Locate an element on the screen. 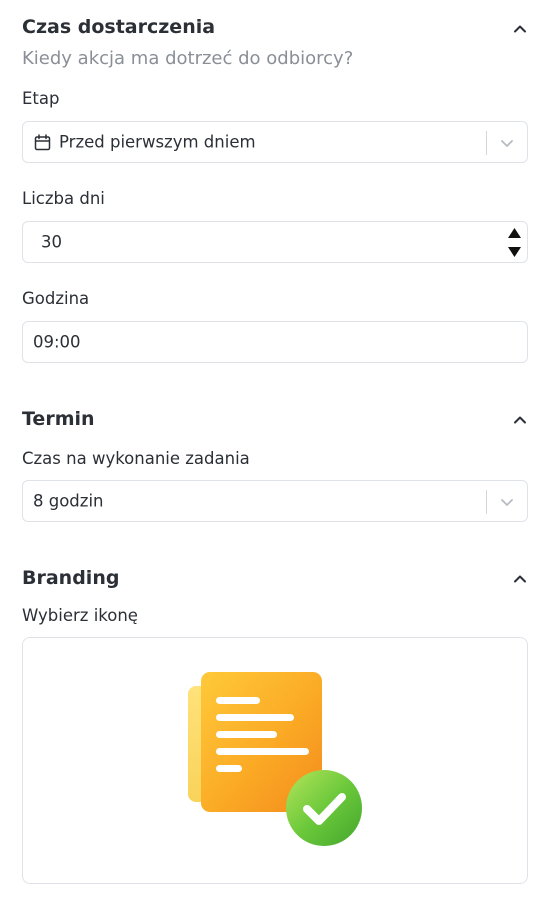  hour-input-value: 09:00 is located at coordinates (57, 342).